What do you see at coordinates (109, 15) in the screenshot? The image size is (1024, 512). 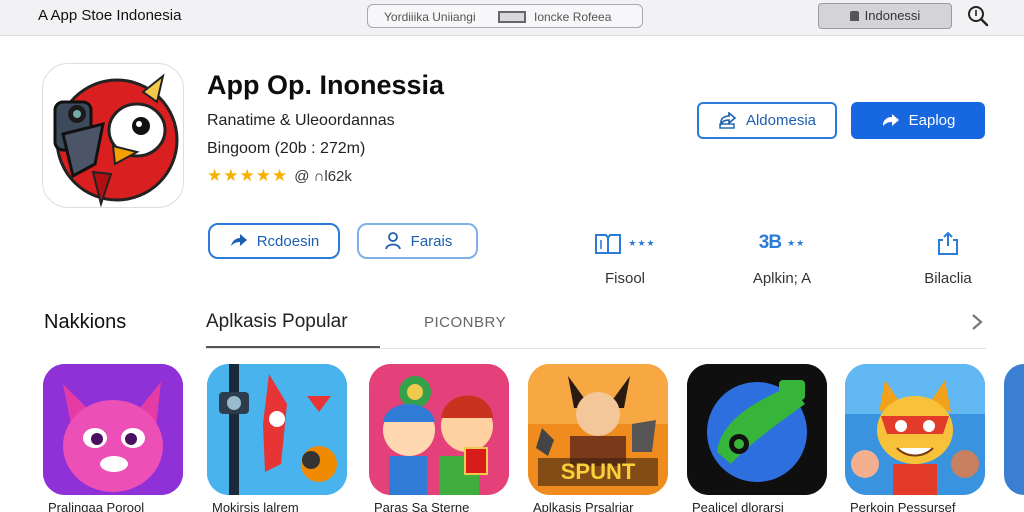 I see `store-brand: A App Stoe Indonesia` at bounding box center [109, 15].